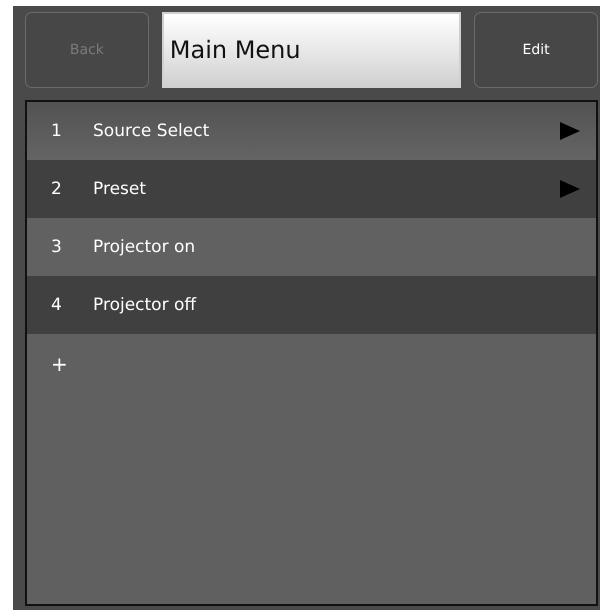 The image size is (611, 614). Describe the element at coordinates (59, 364) in the screenshot. I see `add-item-button: +` at that location.